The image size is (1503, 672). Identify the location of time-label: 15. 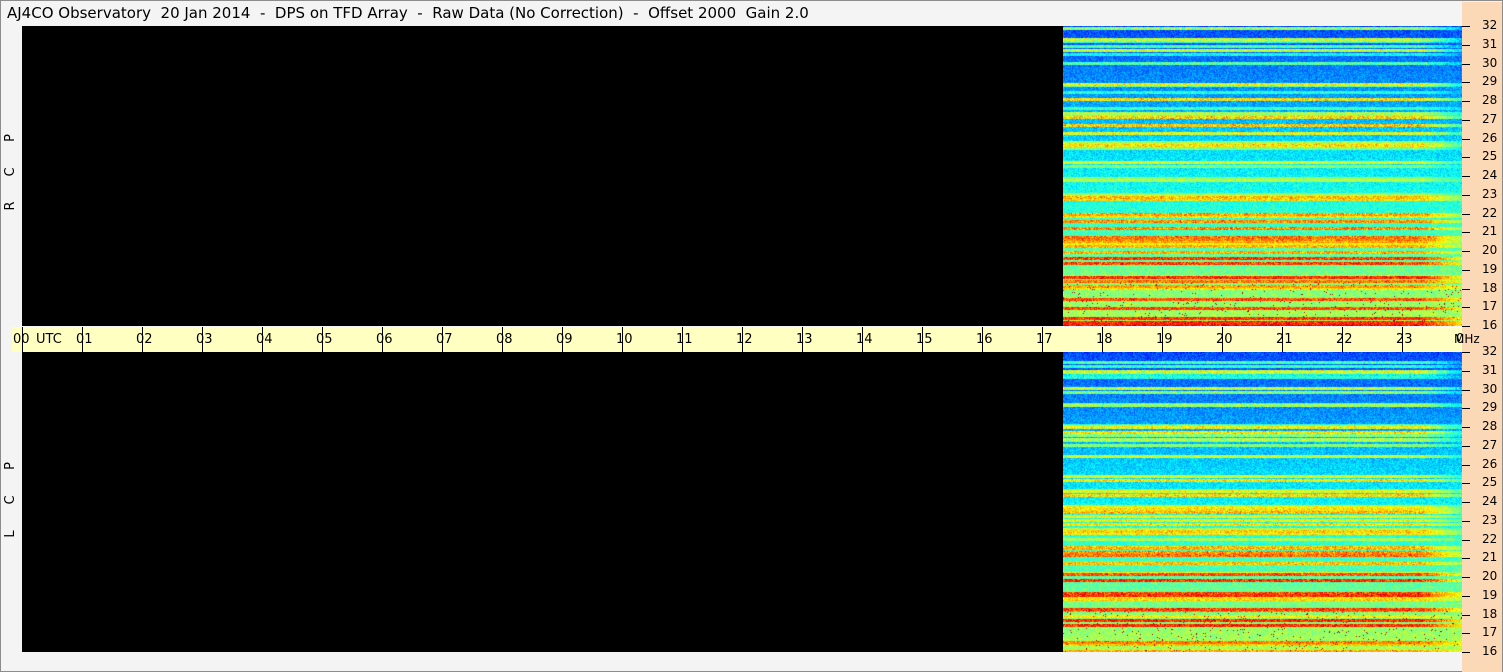
(924, 339).